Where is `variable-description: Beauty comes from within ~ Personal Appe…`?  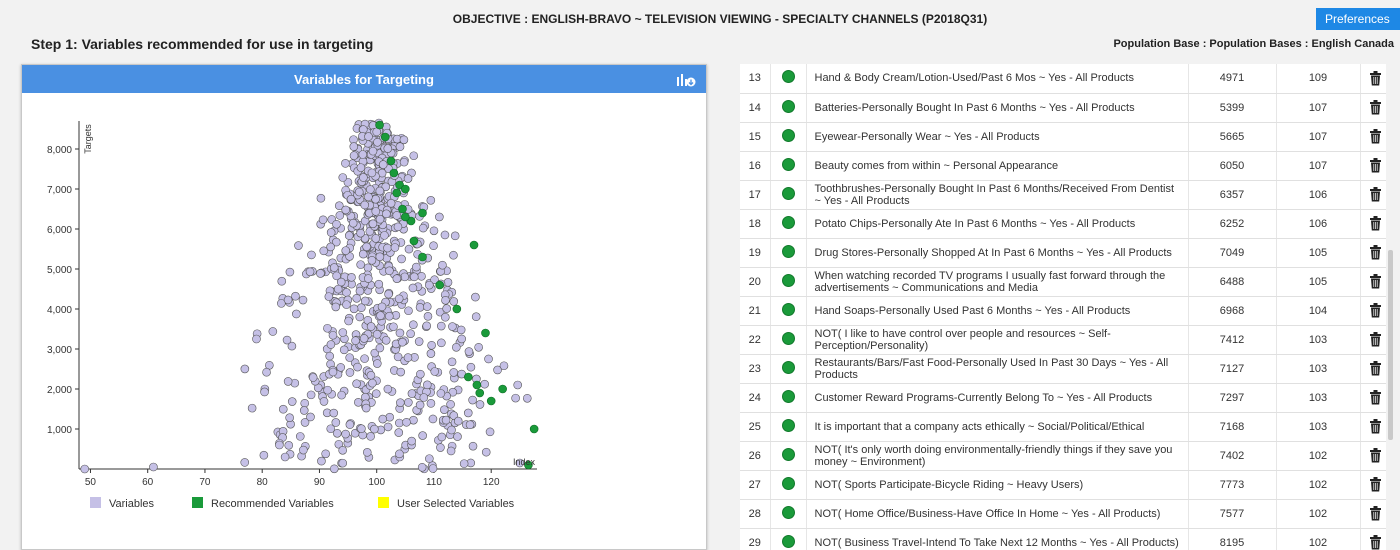 variable-description: Beauty comes from within ~ Personal Appe… is located at coordinates (997, 166).